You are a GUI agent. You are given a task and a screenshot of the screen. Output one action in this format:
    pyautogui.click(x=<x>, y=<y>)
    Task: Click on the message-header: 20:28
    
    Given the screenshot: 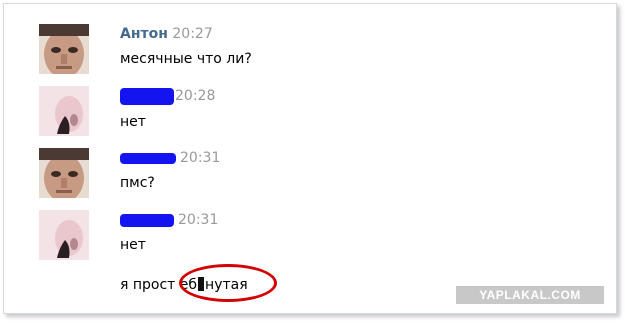 What is the action you would take?
    pyautogui.click(x=195, y=96)
    